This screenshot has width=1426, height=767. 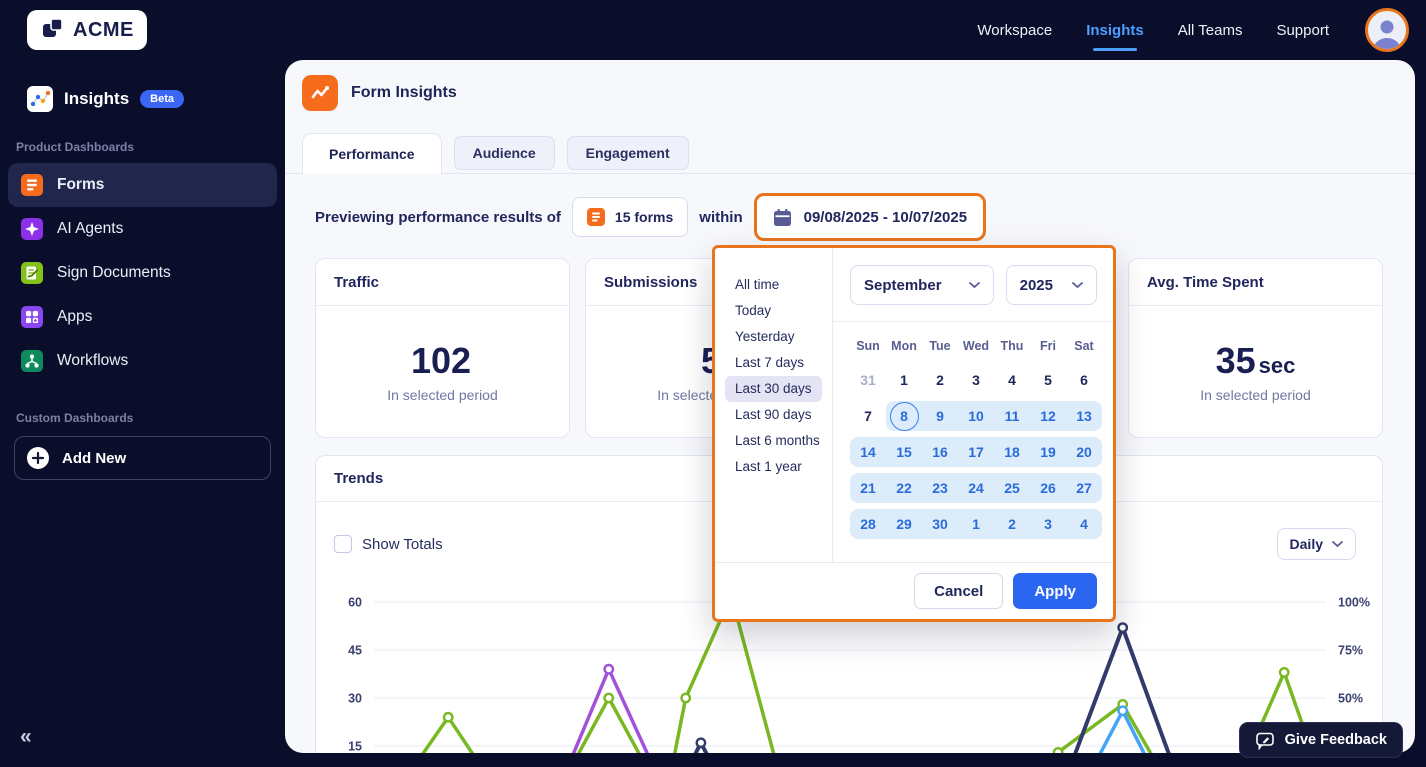 I want to click on insights-app-icon, so click(x=40, y=99).